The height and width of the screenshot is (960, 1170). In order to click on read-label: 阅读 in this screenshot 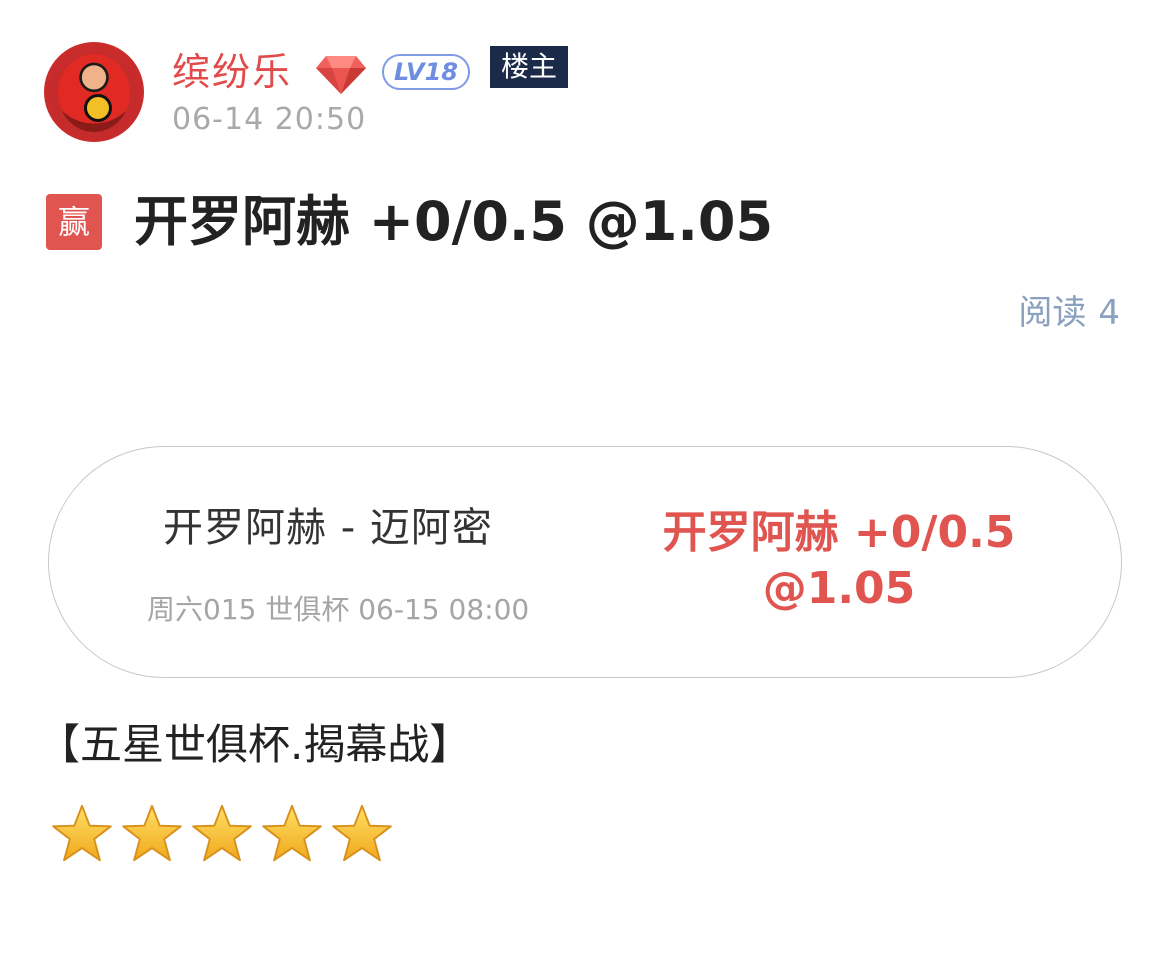, I will do `click(1052, 313)`.